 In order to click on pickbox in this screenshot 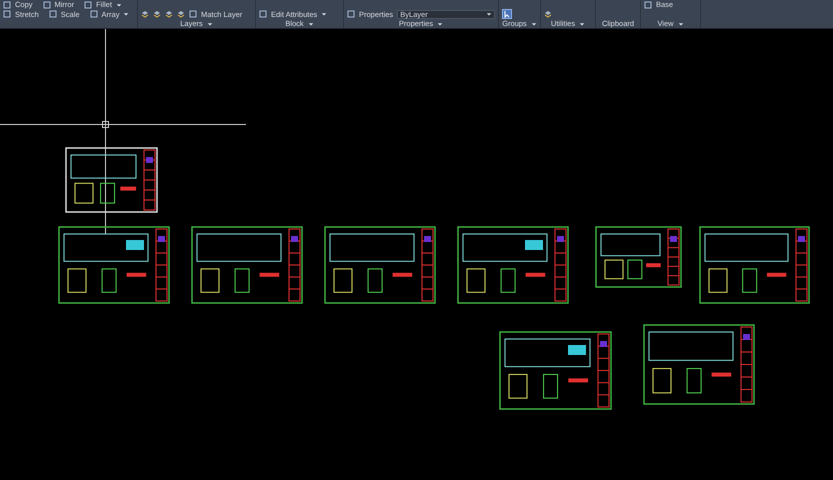, I will do `click(105, 124)`.